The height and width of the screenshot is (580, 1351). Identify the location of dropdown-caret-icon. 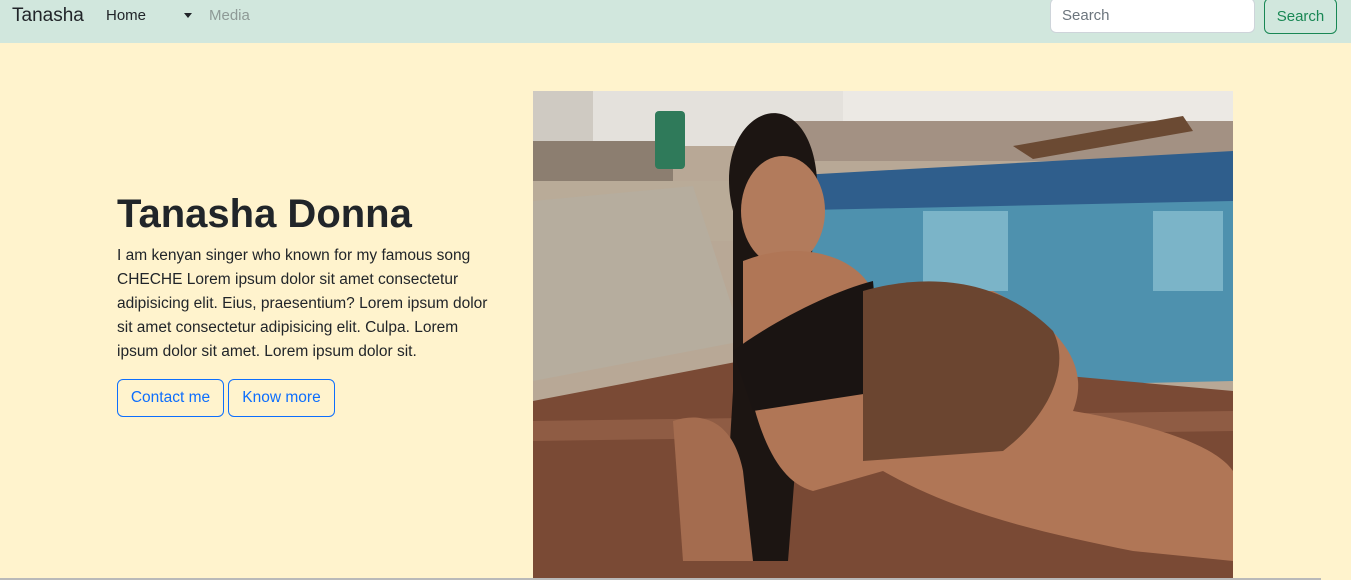
(188, 15).